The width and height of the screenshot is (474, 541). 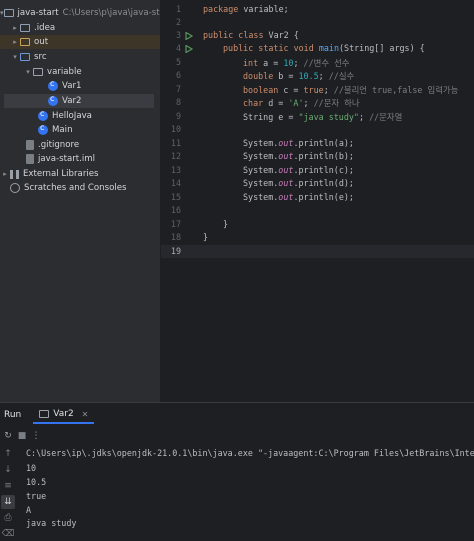 I want to click on scroll-up-icon: ↑, so click(x=8, y=454).